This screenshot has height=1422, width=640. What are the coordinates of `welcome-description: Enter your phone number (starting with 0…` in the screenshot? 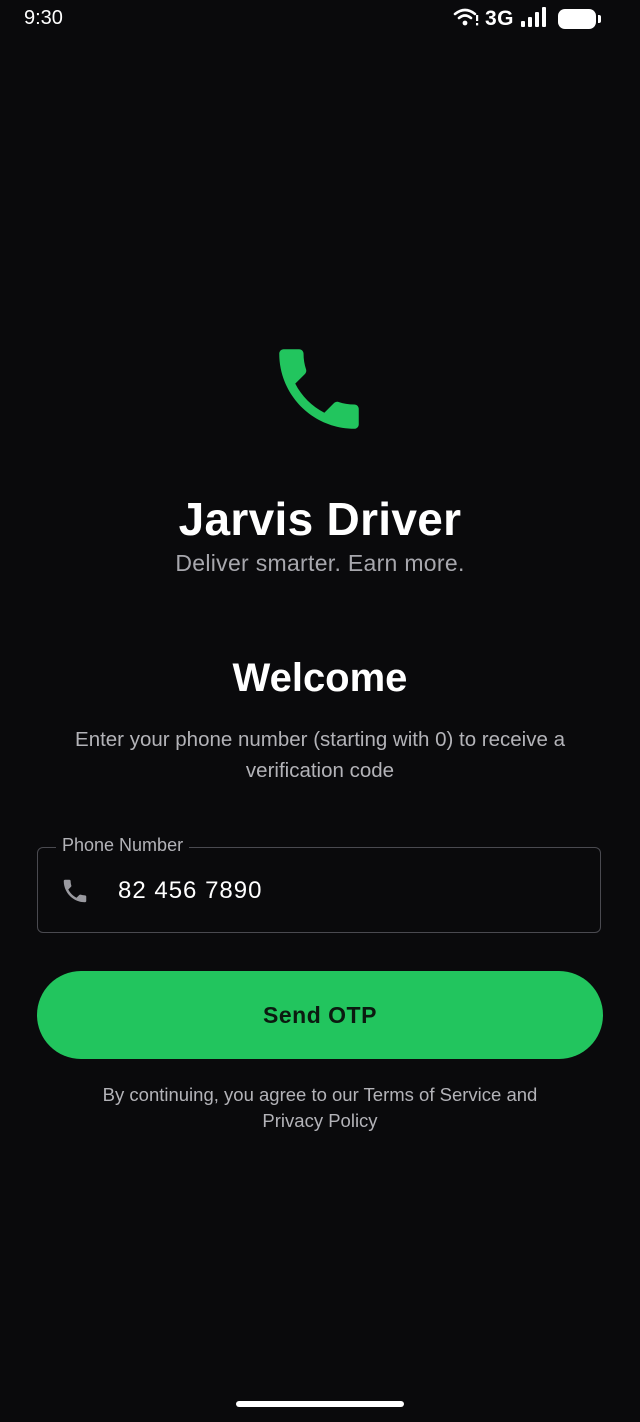 It's located at (320, 755).